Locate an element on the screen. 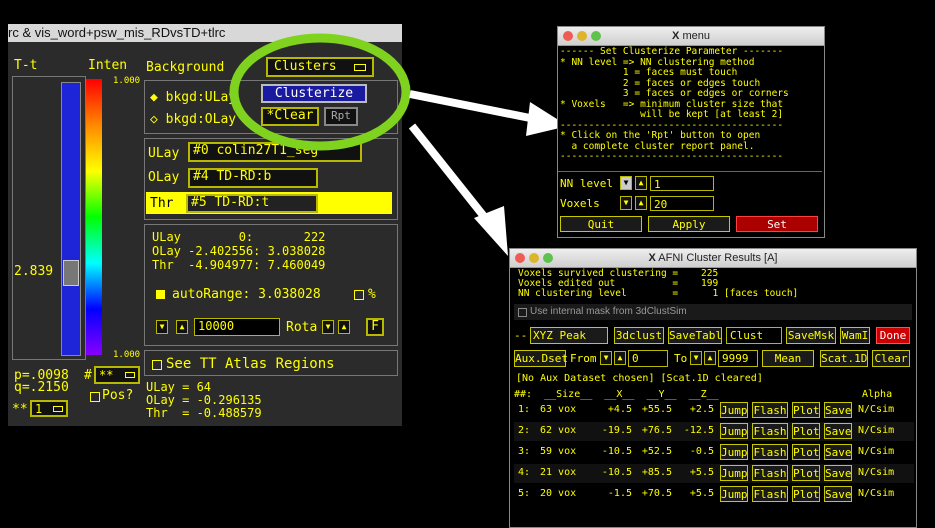  ulay-label: ULay is located at coordinates (164, 153).